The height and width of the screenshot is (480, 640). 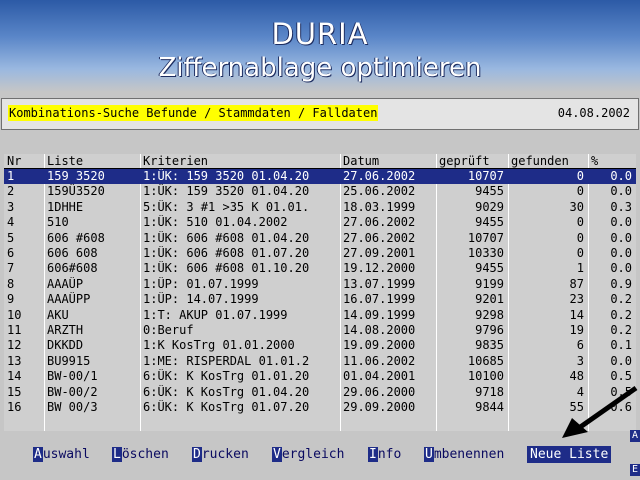 What do you see at coordinates (472, 161) in the screenshot?
I see `column-header-geprueft: geprüft` at bounding box center [472, 161].